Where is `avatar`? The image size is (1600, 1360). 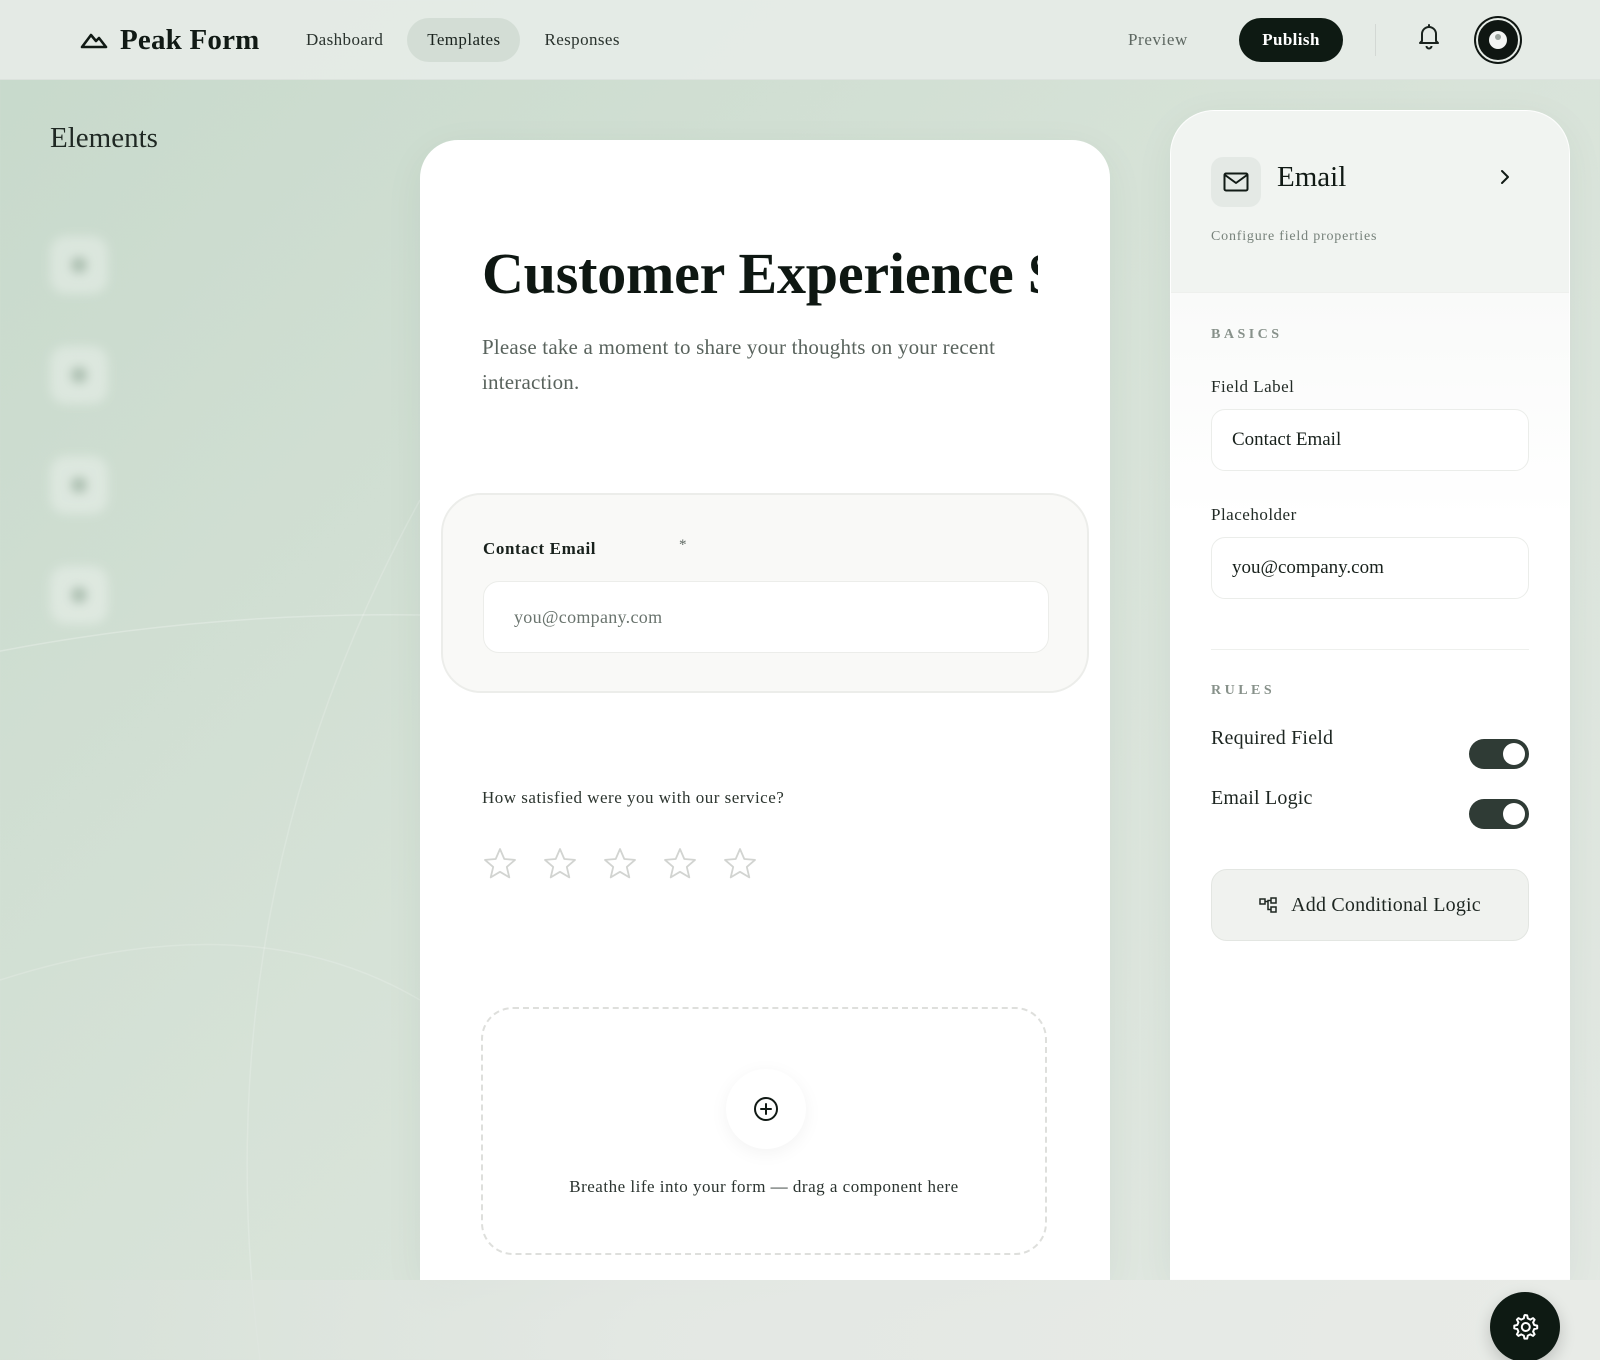
avatar is located at coordinates (1498, 40).